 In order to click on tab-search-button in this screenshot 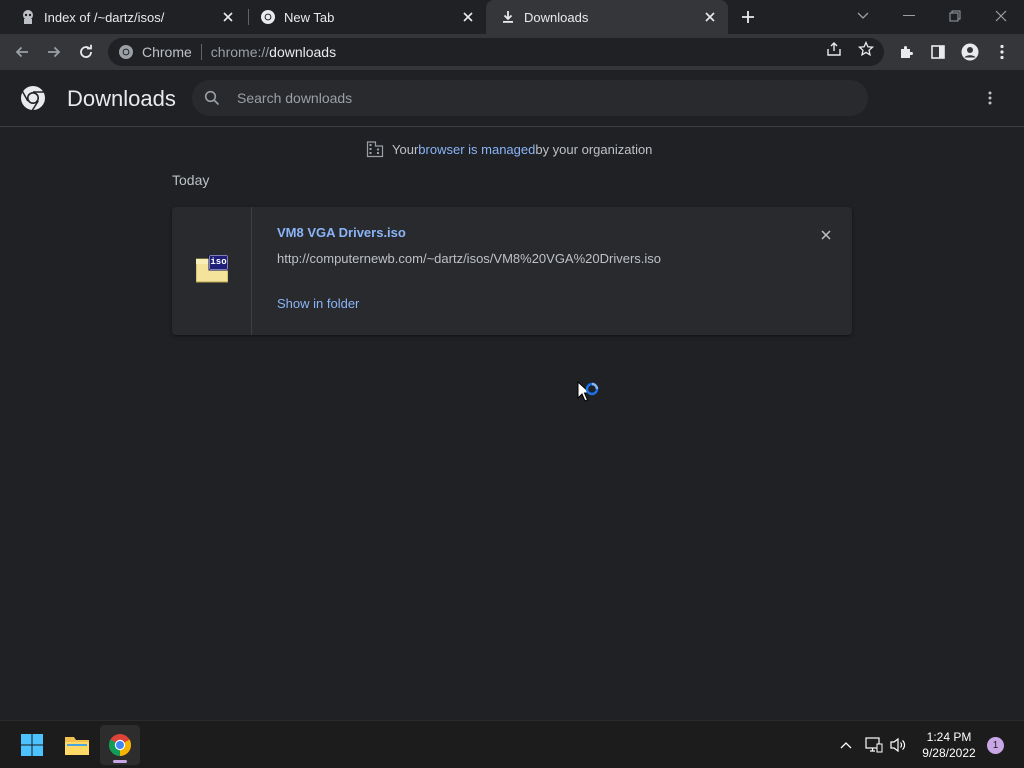, I will do `click(863, 16)`.